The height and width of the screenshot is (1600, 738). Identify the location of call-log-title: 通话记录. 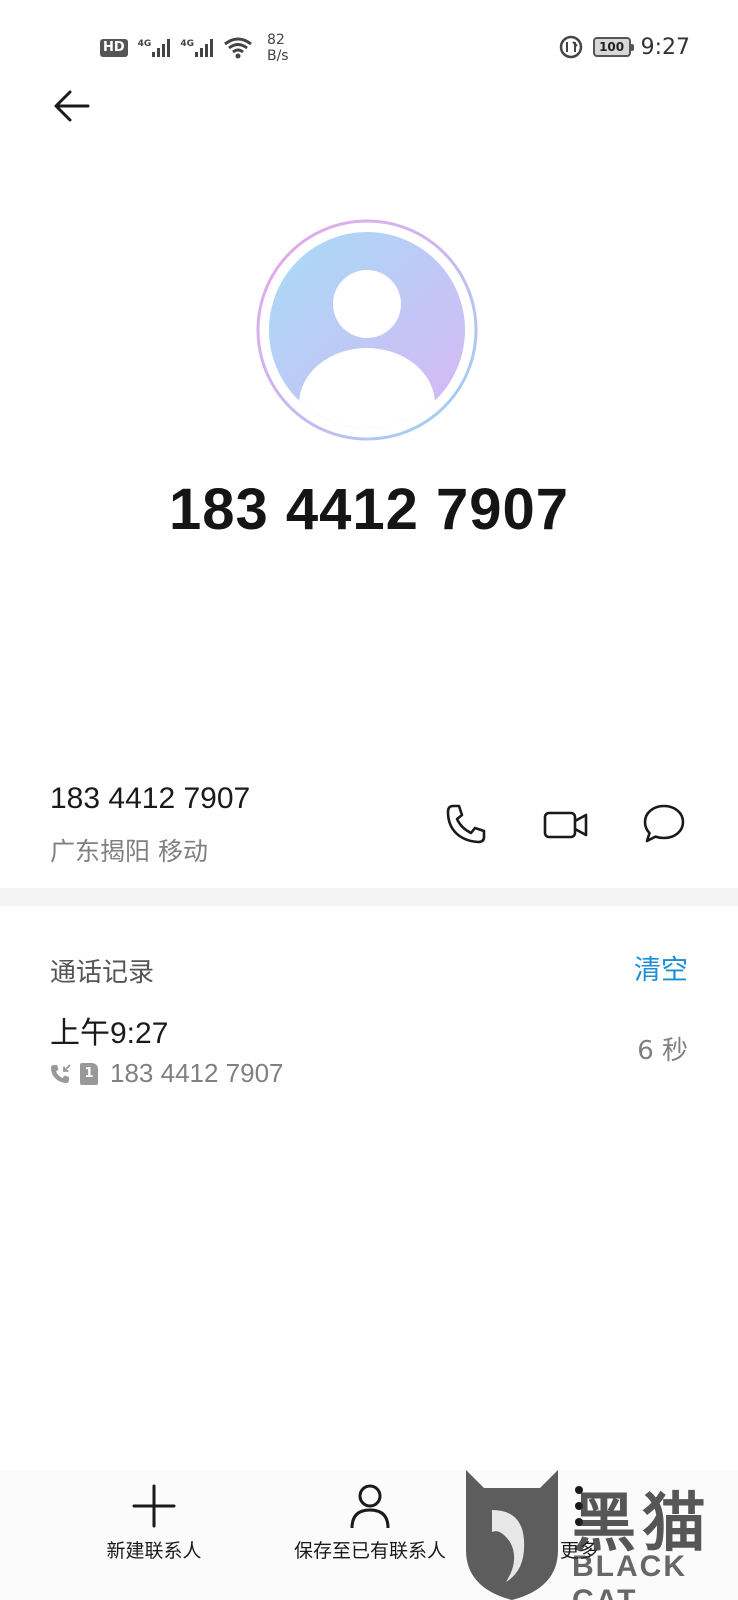
(102, 973).